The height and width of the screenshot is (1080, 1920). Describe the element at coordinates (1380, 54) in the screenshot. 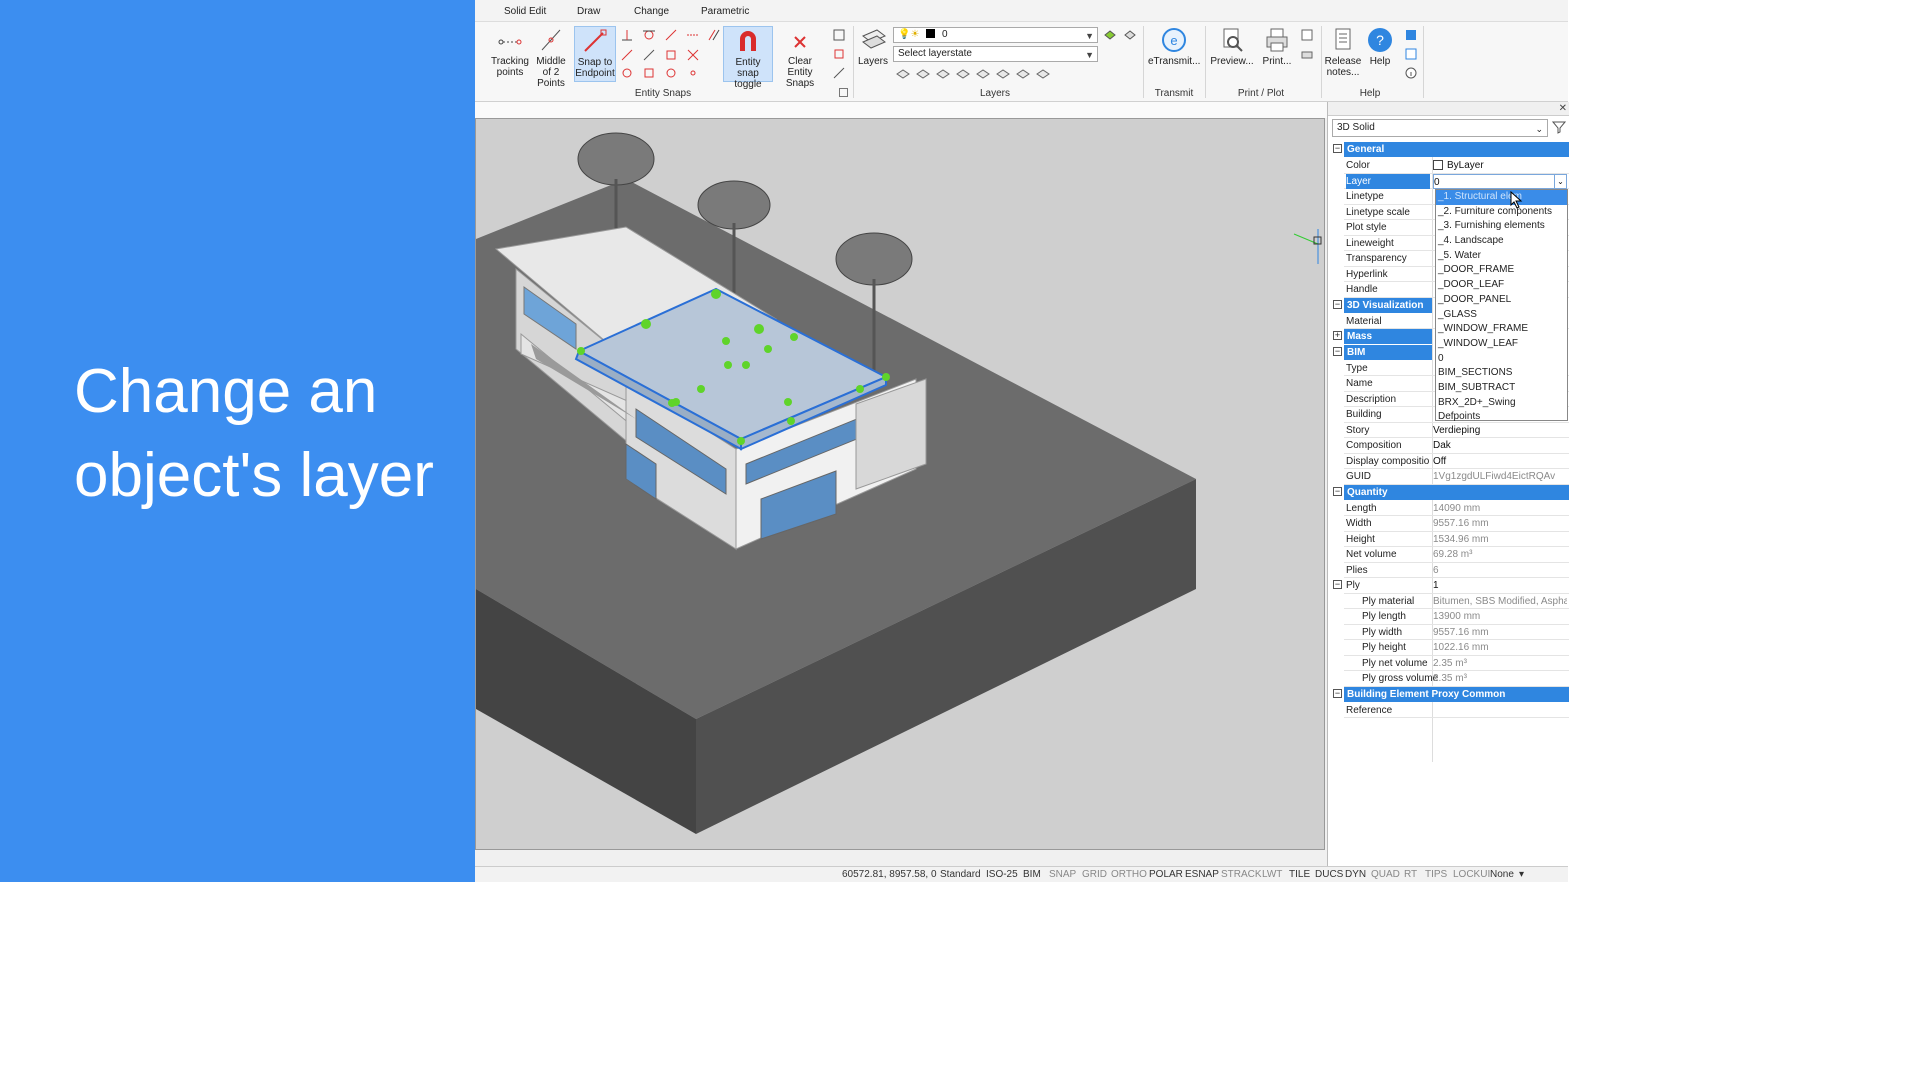

I see `help-button: ? Help` at that location.